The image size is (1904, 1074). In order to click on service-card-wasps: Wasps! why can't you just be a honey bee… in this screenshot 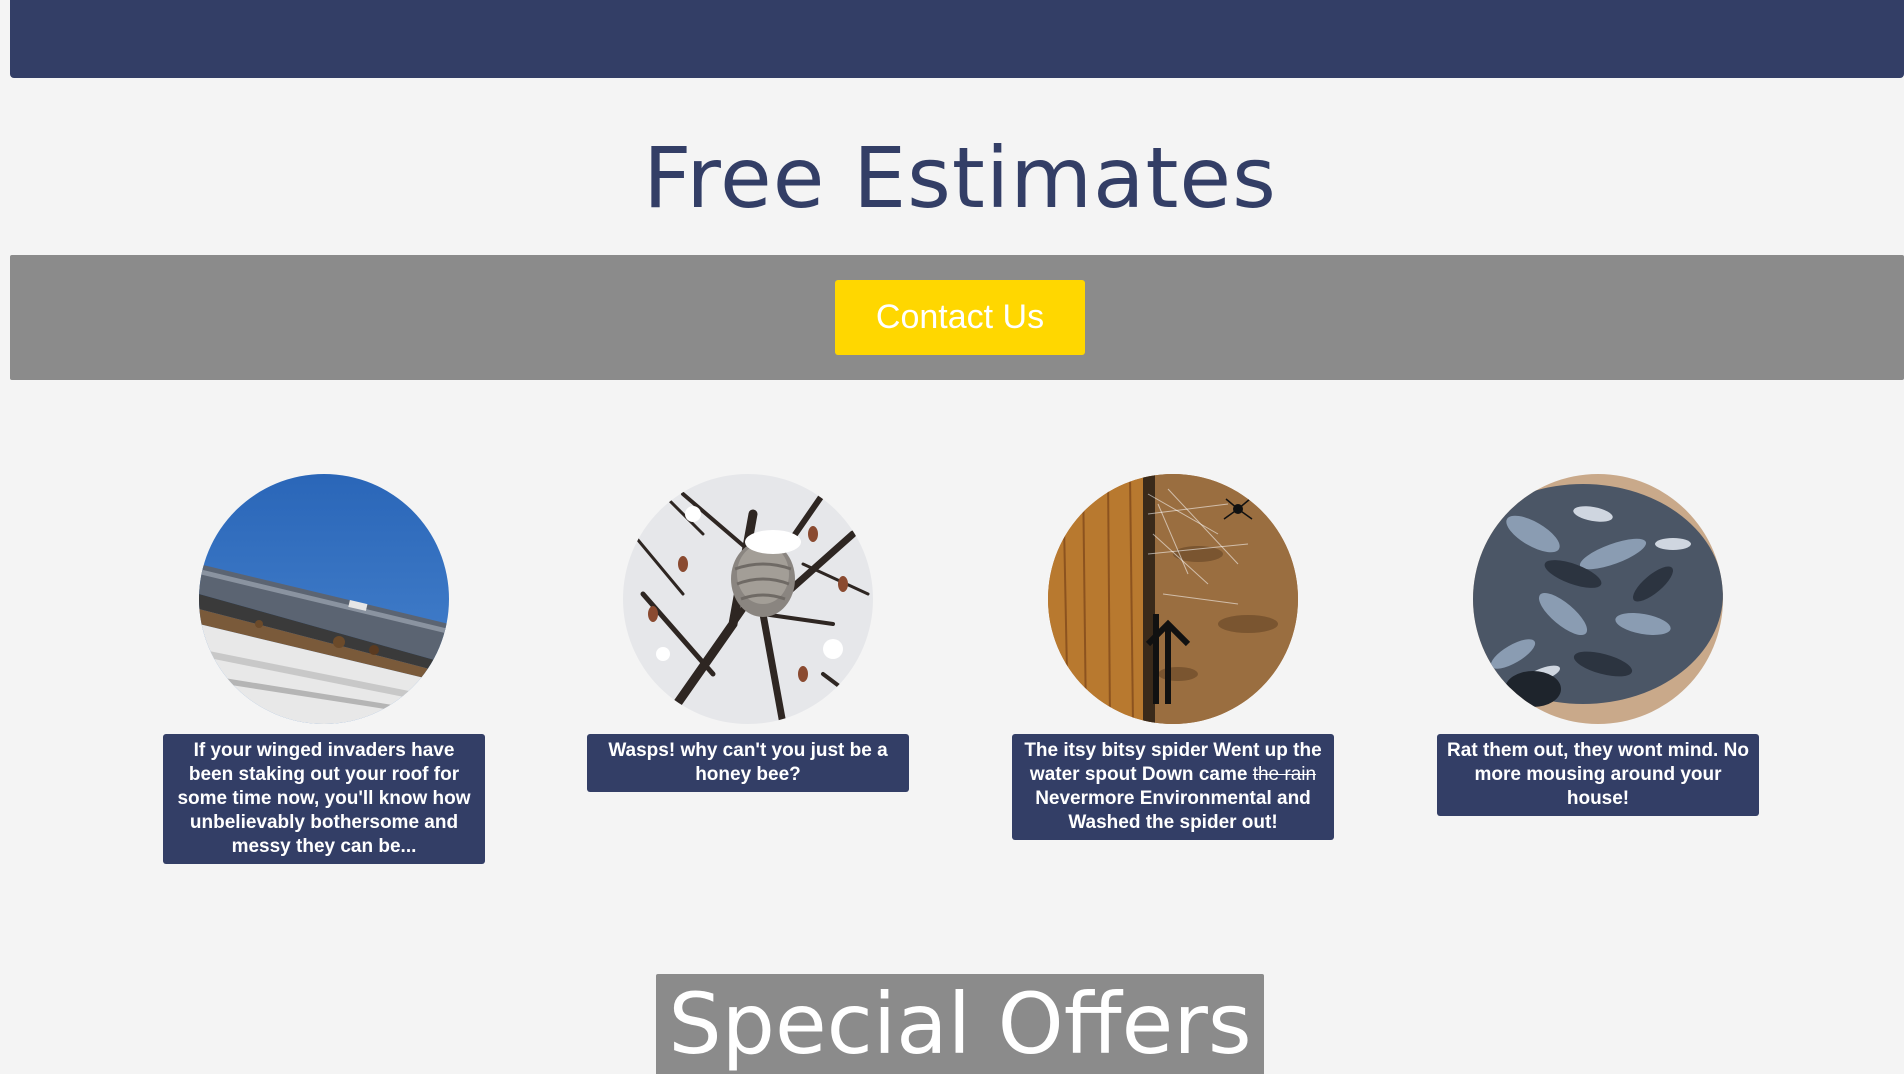, I will do `click(748, 633)`.